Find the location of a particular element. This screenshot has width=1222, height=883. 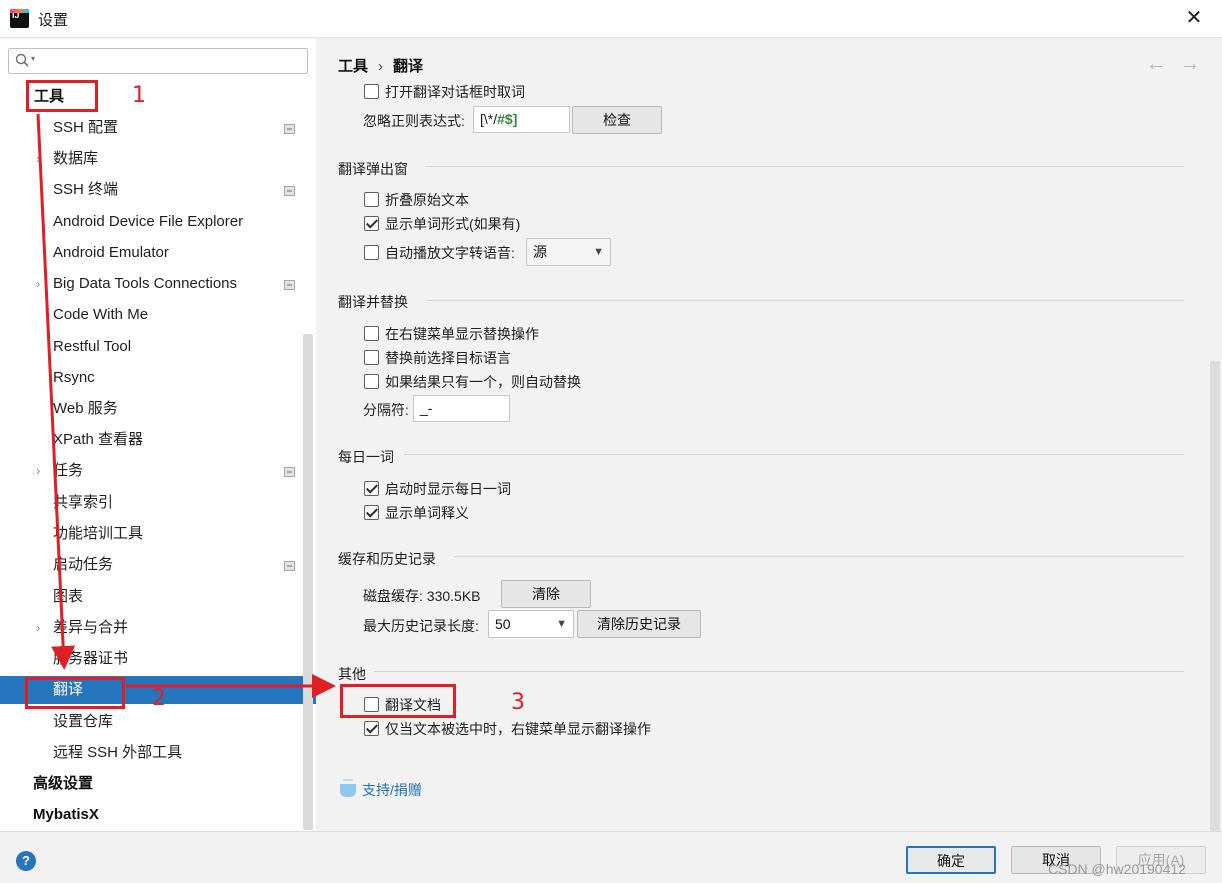

sidebar-item-web-services: Web 服务 is located at coordinates (85, 409).